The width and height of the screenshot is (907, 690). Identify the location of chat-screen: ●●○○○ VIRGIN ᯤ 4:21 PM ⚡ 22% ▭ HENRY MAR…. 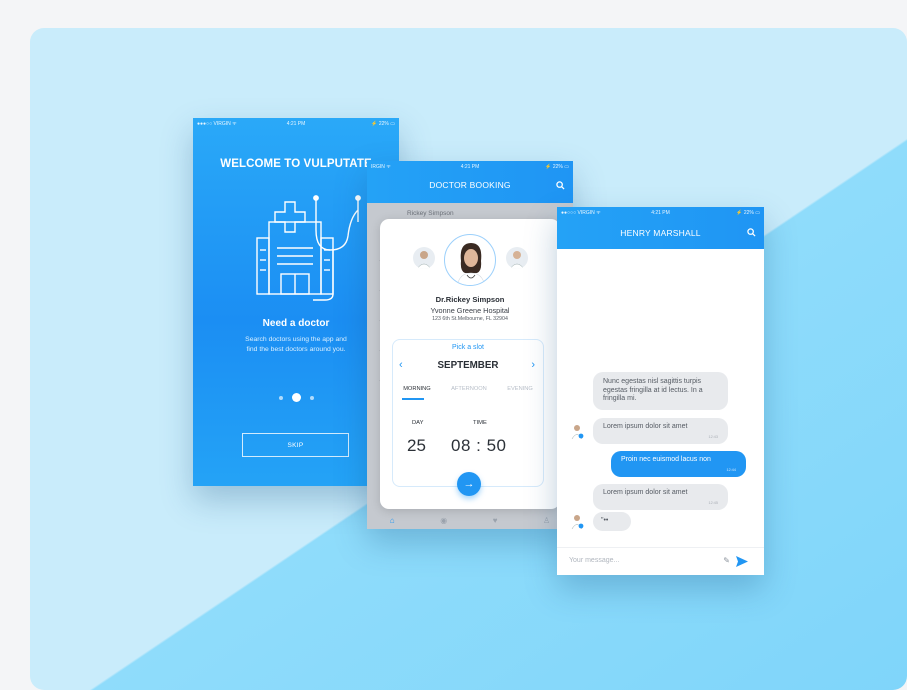
(660, 391).